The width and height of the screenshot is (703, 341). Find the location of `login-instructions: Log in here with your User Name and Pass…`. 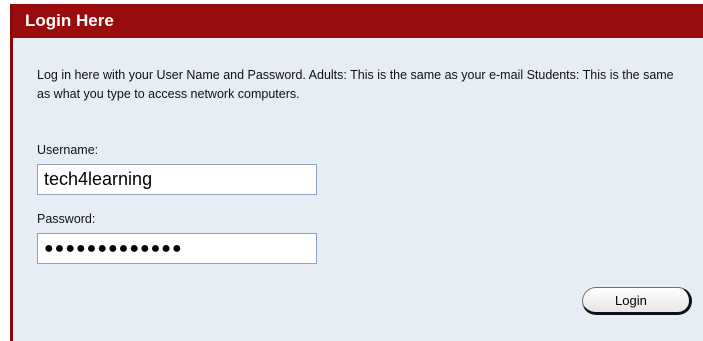

login-instructions: Log in here with your User Name and Pass… is located at coordinates (355, 84).